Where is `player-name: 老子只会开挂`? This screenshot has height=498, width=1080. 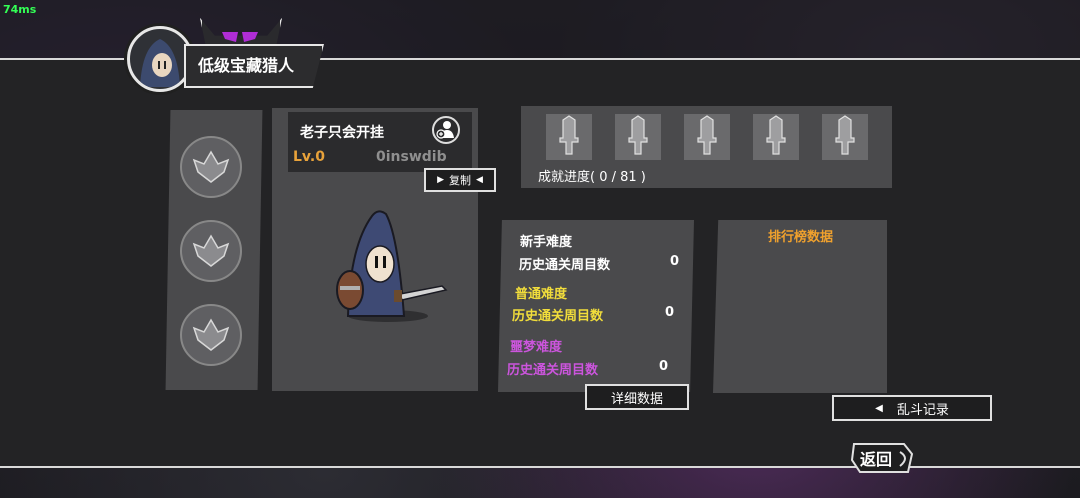 player-name: 老子只会开挂 is located at coordinates (342, 133).